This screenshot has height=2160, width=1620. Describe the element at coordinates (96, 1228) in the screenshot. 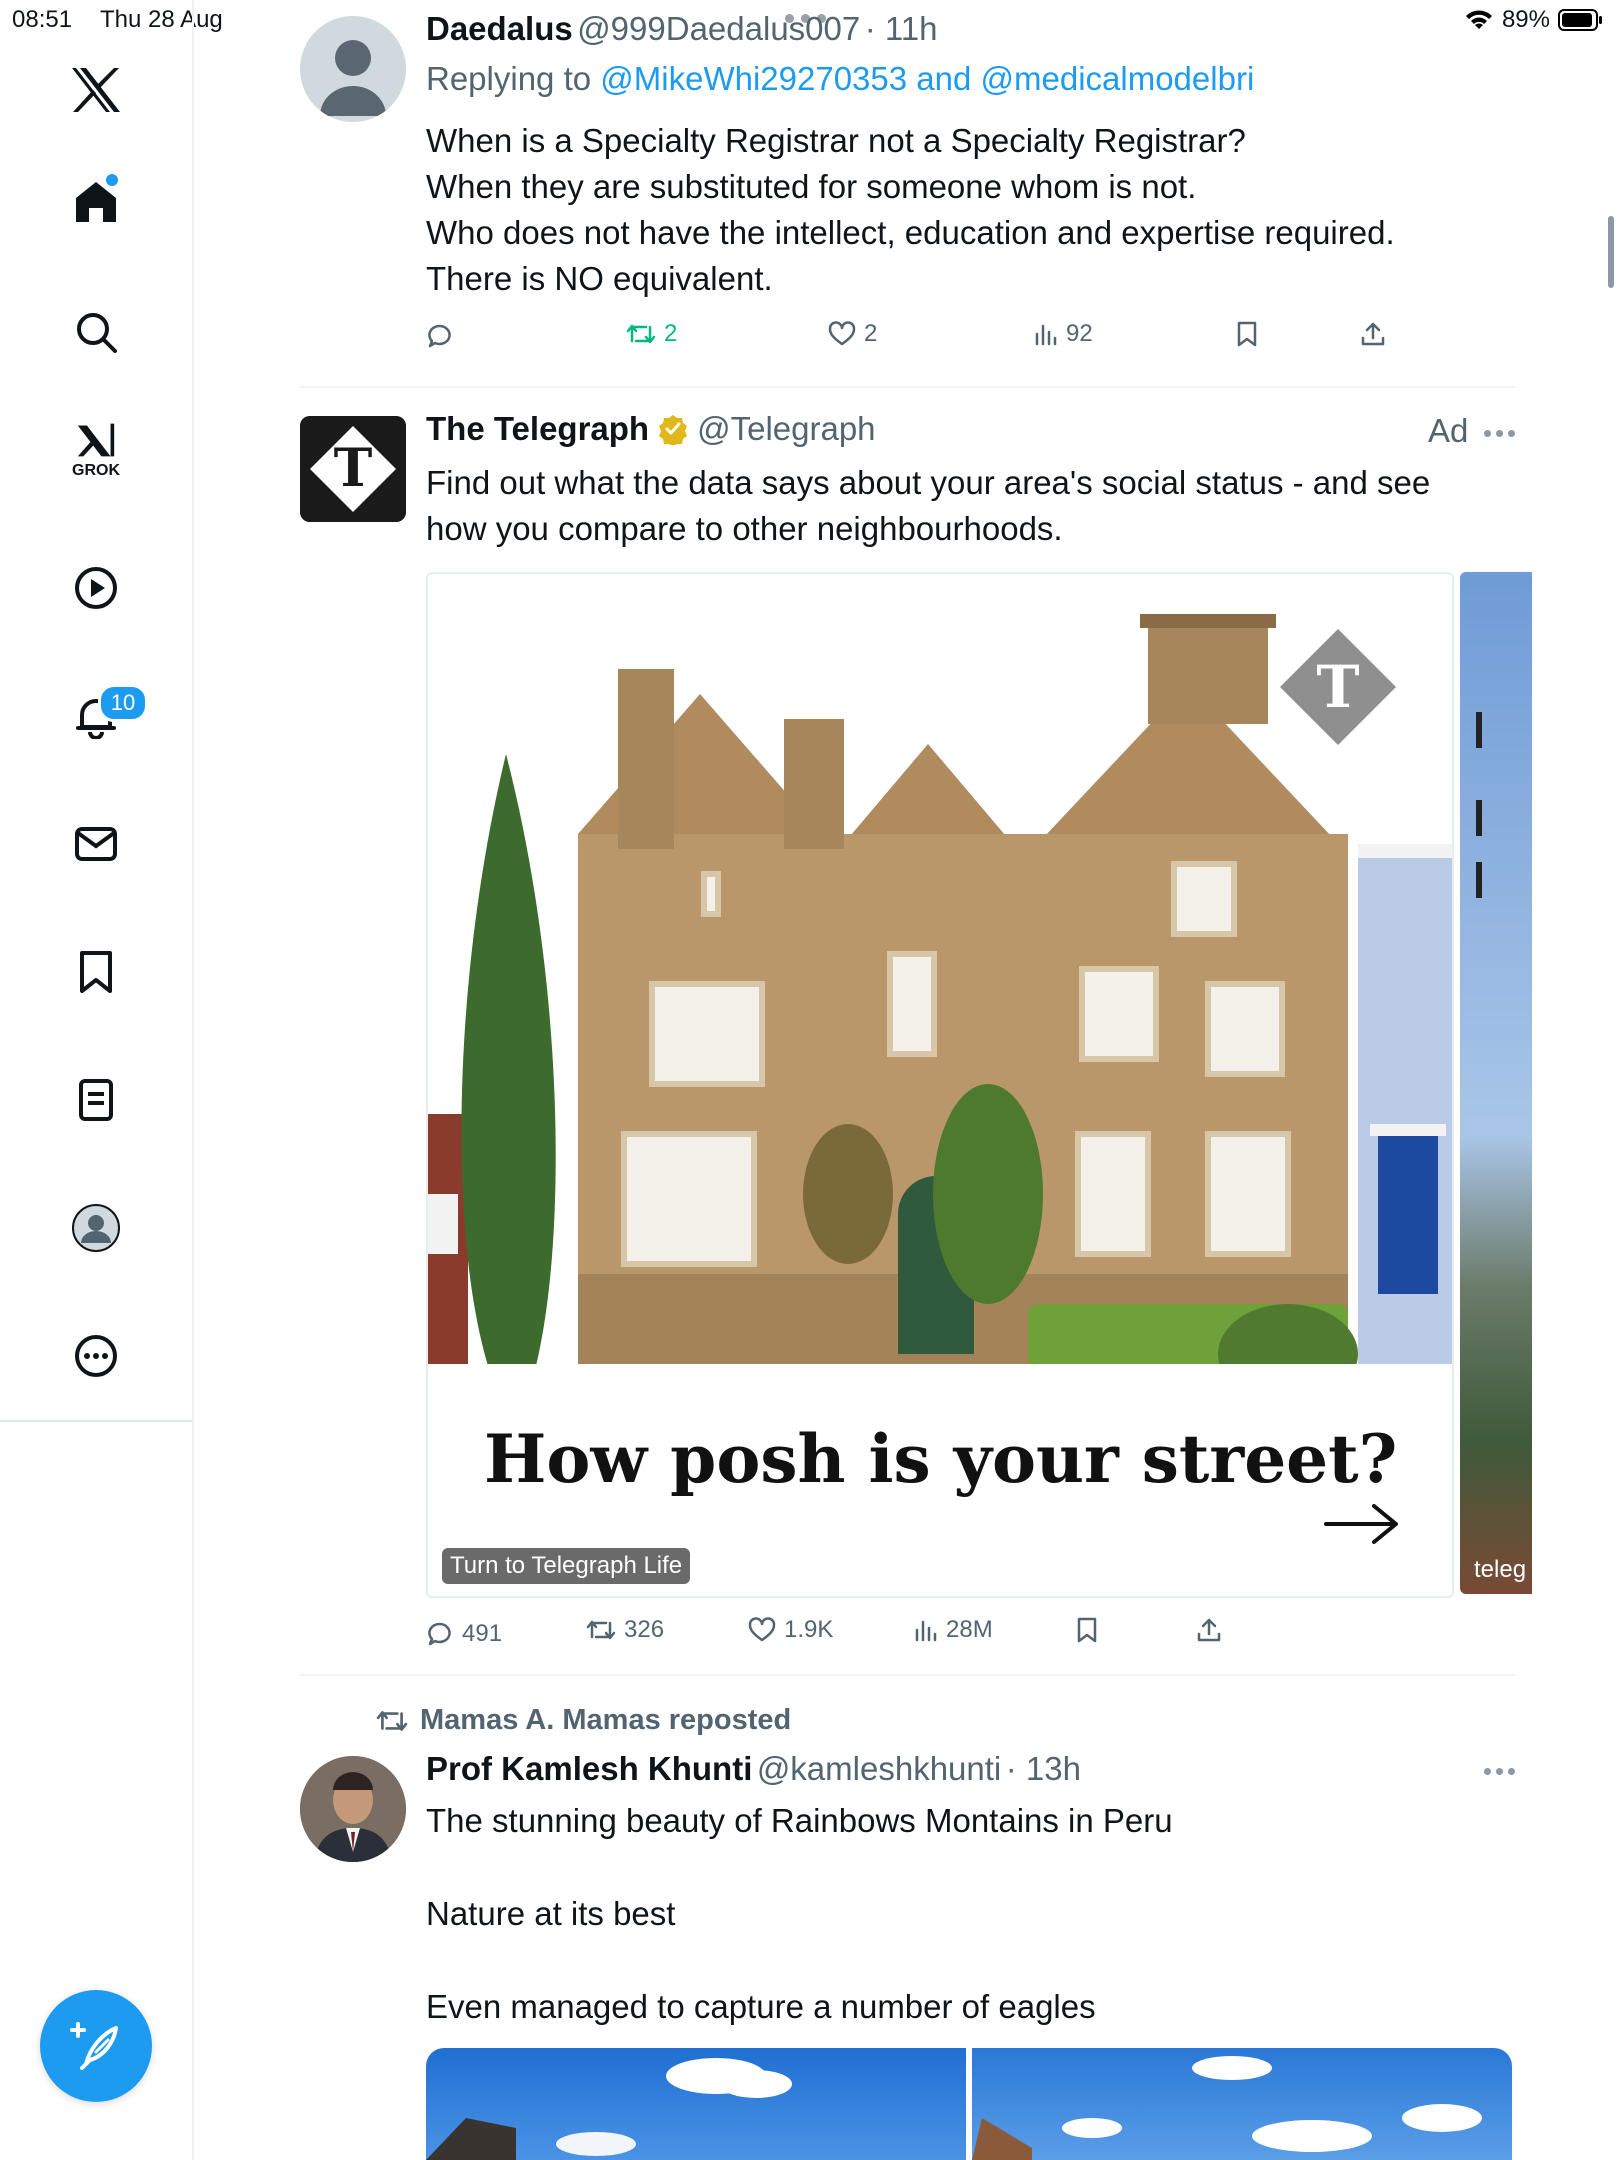

I see `profile-avatar-icon` at that location.